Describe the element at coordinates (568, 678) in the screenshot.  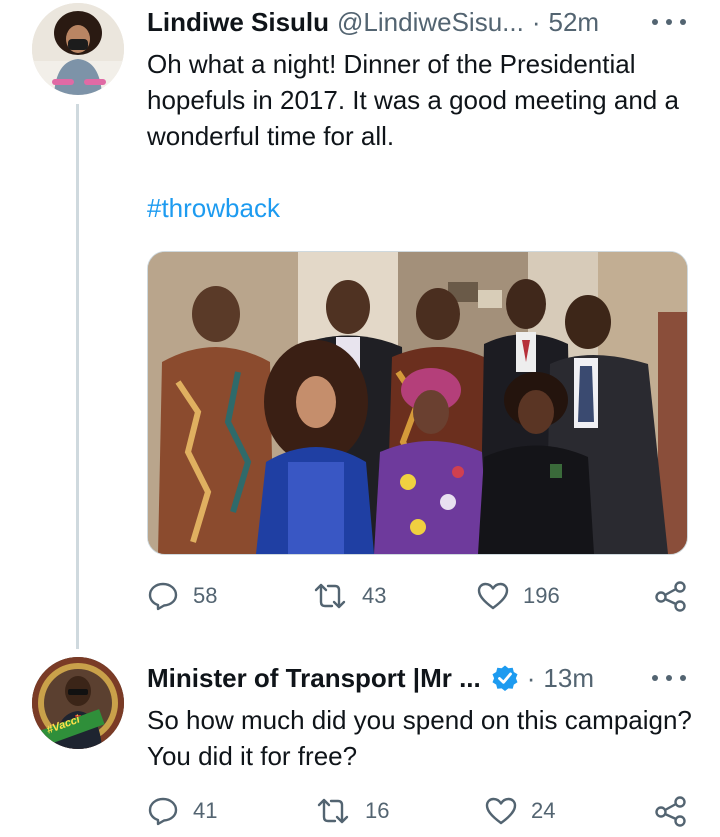
I see `tweet-timestamp: 13m` at that location.